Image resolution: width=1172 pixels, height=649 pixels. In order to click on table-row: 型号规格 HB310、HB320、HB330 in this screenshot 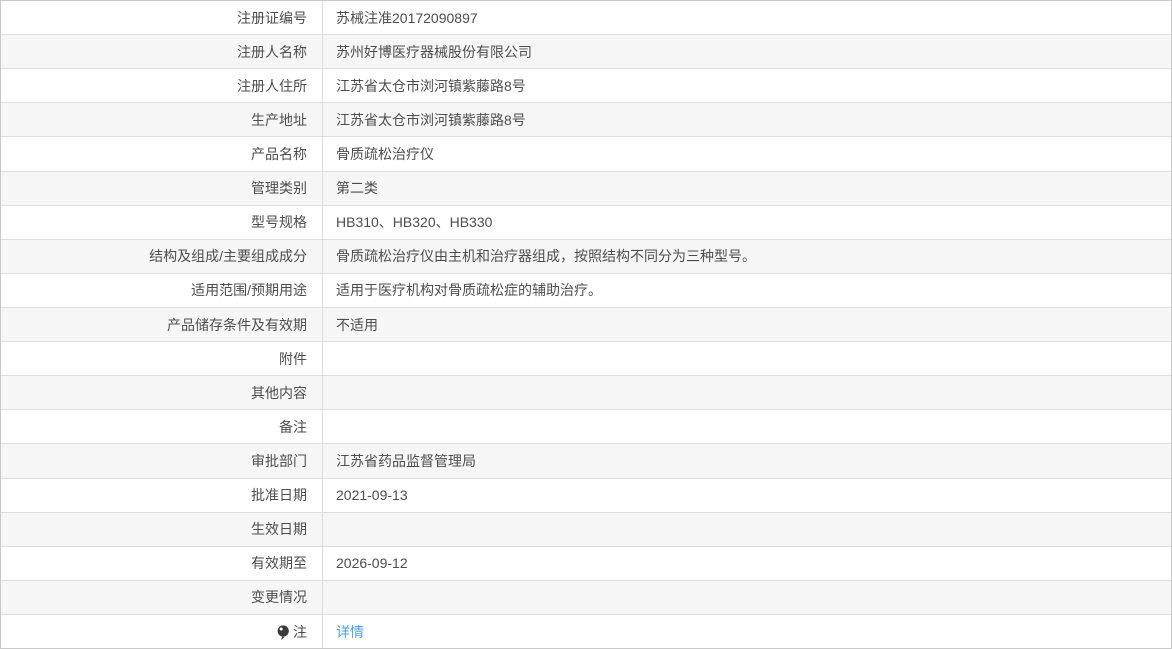, I will do `click(586, 222)`.